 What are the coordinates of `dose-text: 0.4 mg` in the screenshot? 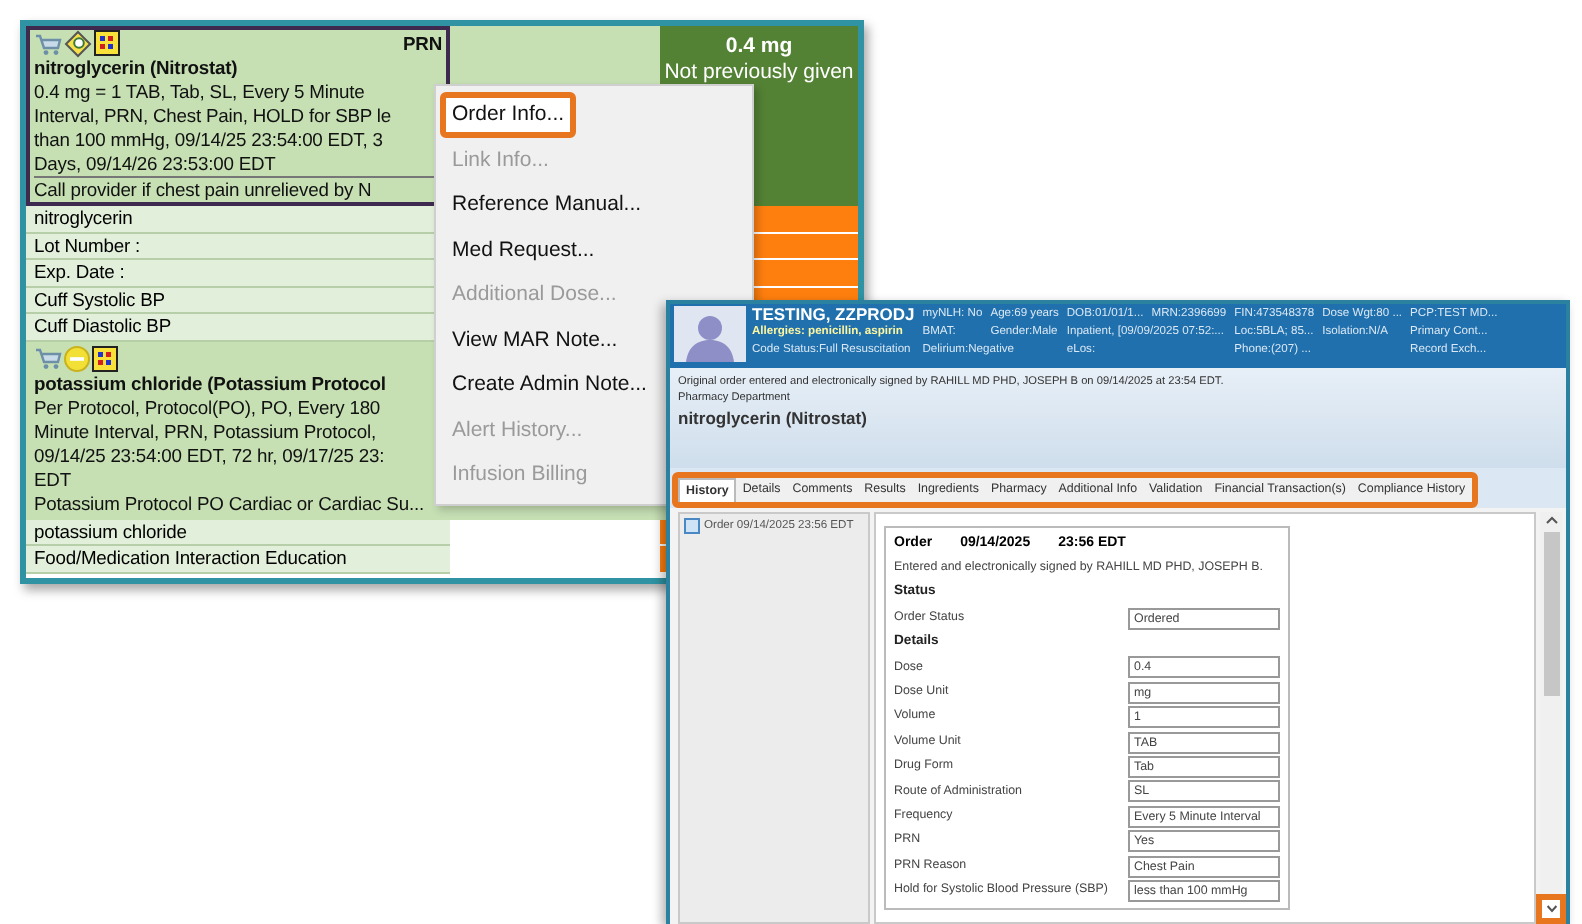 It's located at (759, 47).